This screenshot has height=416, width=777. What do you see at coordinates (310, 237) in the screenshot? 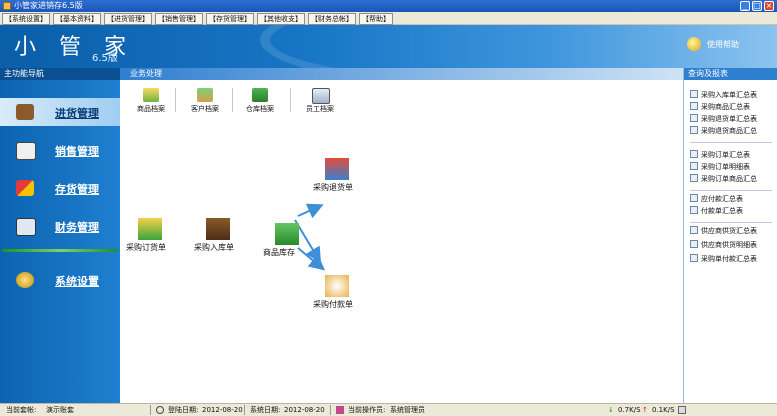
I see `flow-arrows` at bounding box center [310, 237].